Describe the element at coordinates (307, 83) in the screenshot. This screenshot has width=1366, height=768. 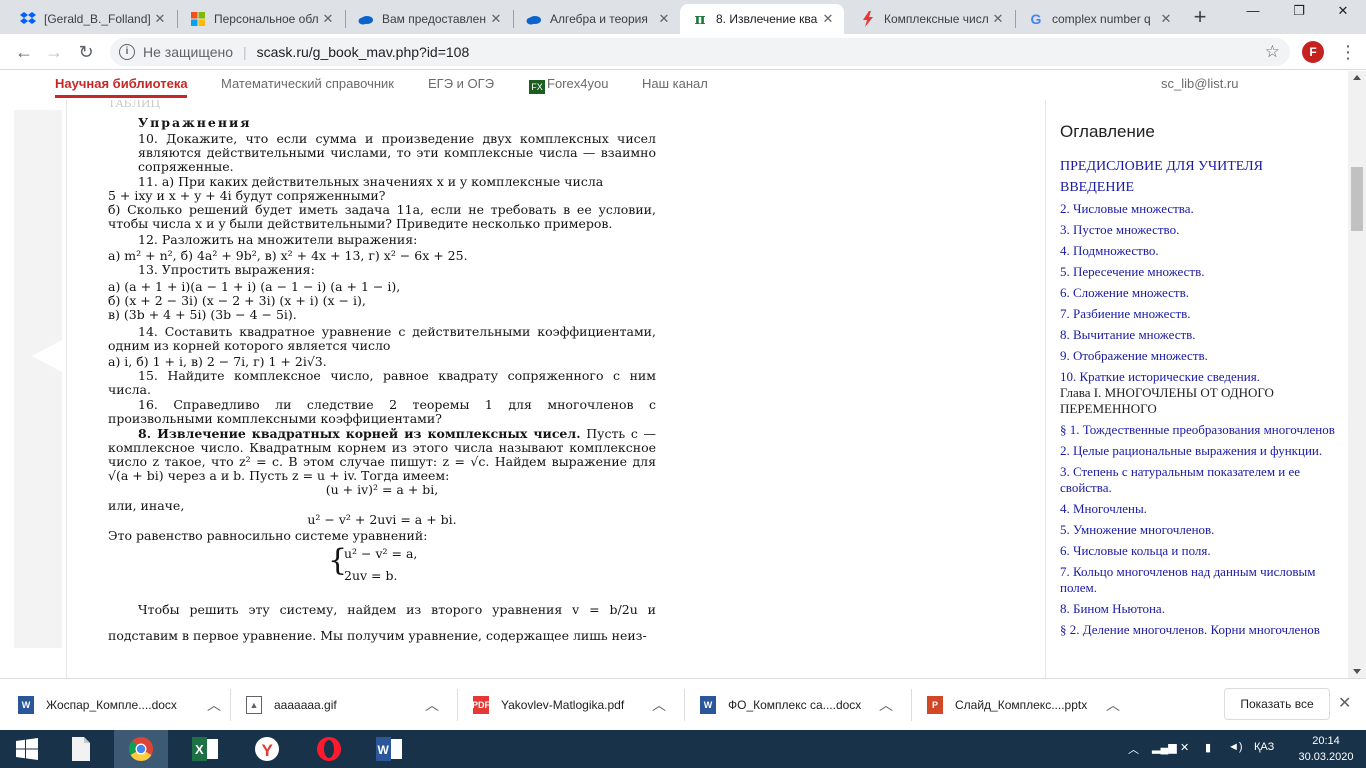
I see `nav-math-reference: Математический справочник` at that location.